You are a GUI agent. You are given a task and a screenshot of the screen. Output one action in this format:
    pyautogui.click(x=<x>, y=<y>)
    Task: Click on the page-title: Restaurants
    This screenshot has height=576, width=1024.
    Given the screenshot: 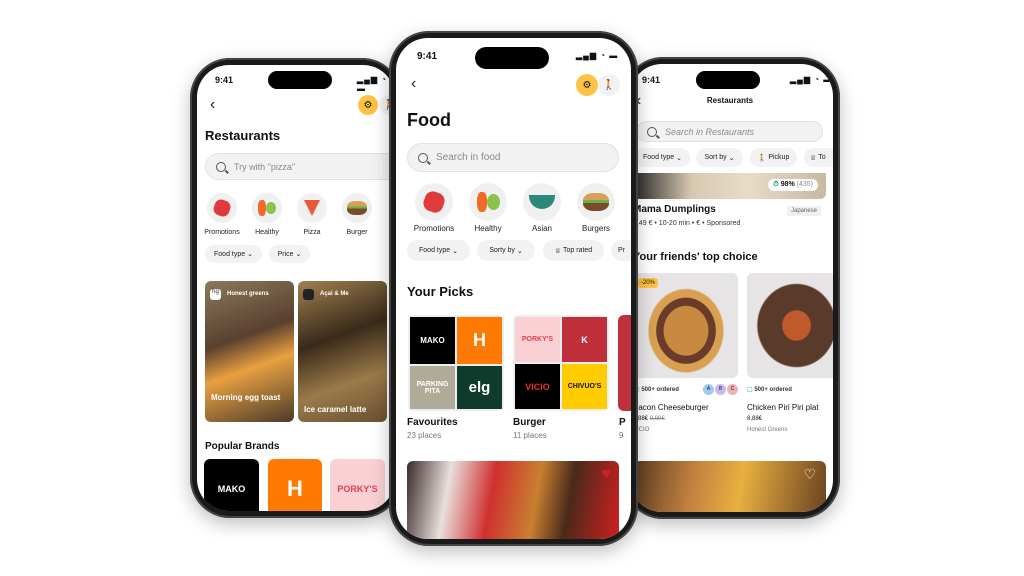 What is the action you would take?
    pyautogui.click(x=243, y=135)
    